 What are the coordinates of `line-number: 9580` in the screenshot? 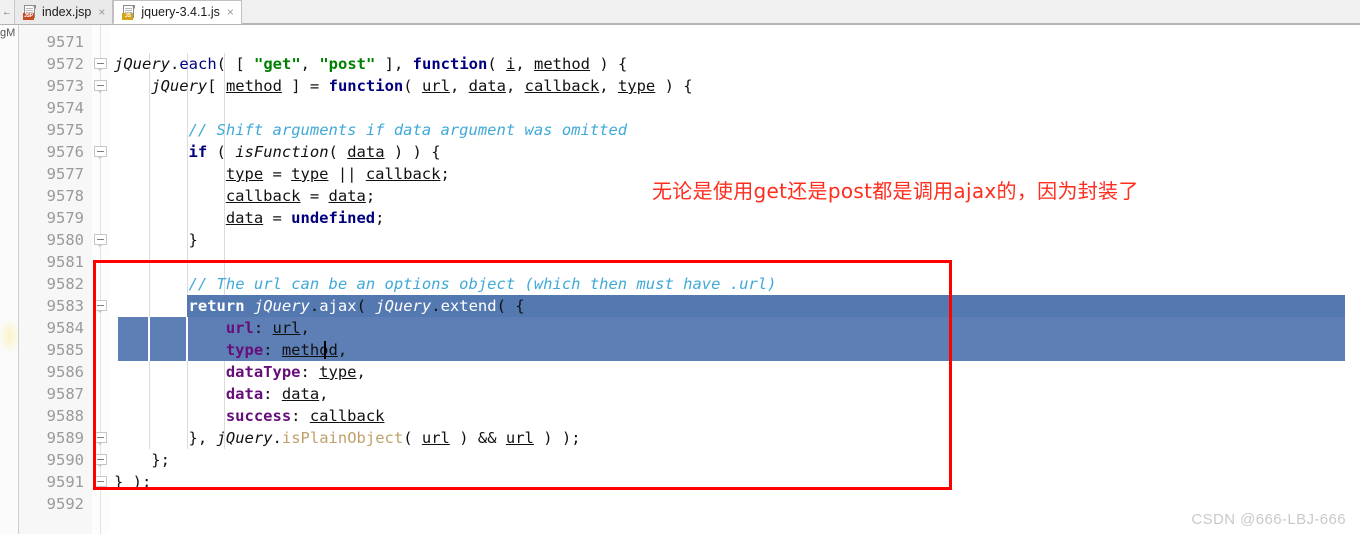 It's located at (65, 240).